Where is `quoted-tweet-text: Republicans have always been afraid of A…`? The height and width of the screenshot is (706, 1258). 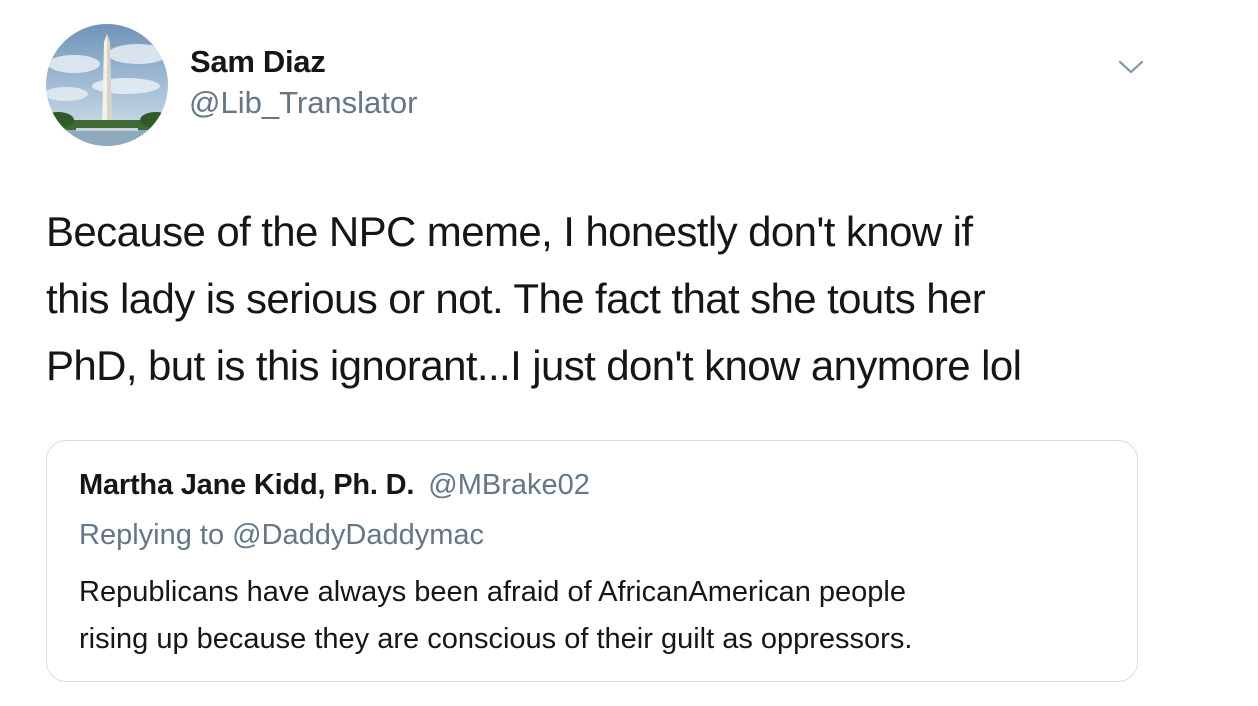 quoted-tweet-text: Republicans have always been afraid of A… is located at coordinates (599, 616).